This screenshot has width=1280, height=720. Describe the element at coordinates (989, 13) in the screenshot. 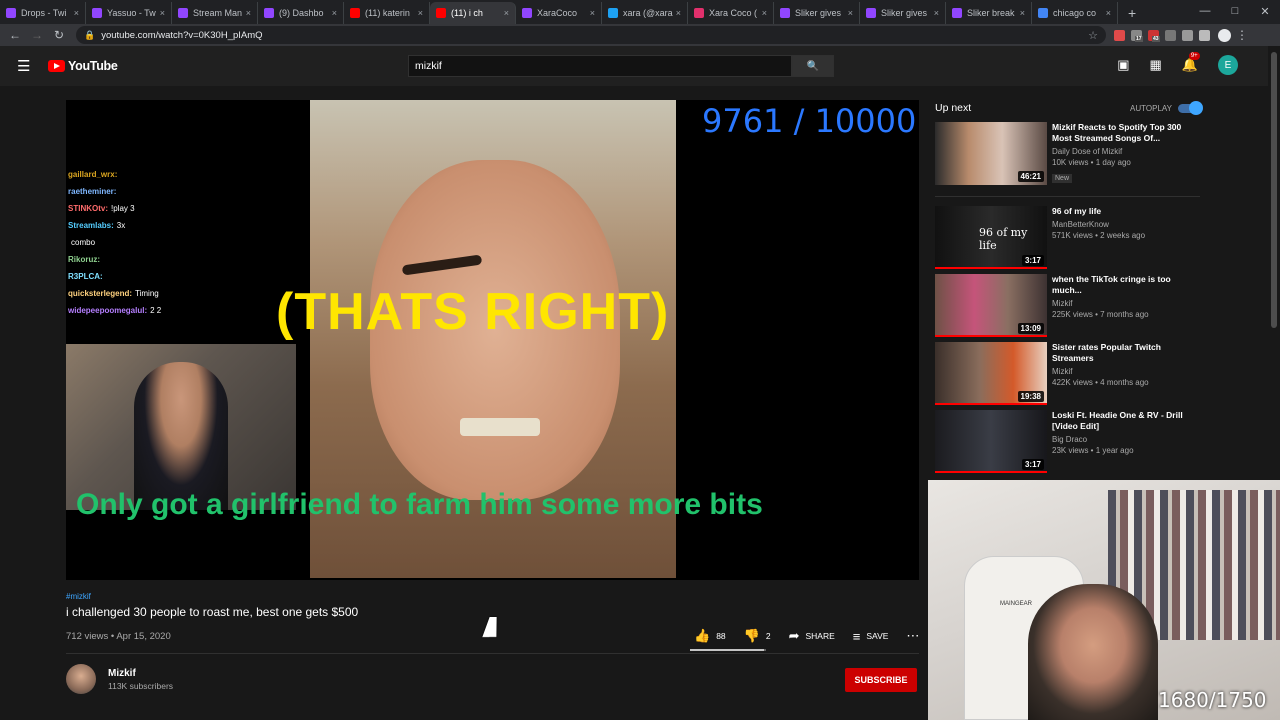

I see `browser-tab: Sliker break ×` at that location.